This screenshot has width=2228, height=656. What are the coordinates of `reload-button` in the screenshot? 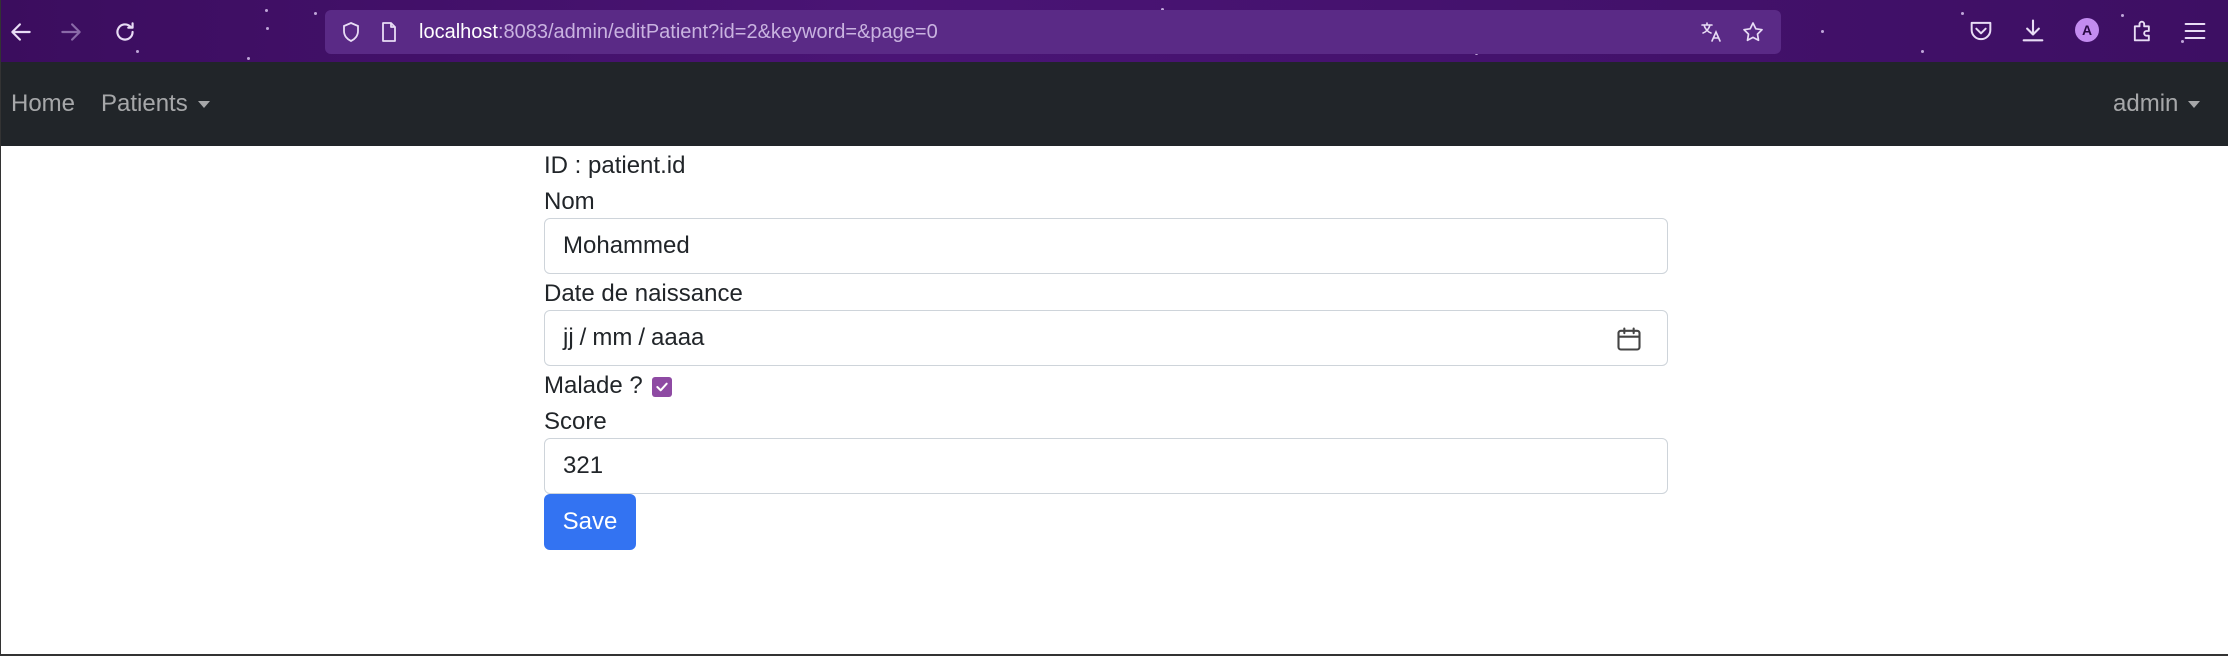 It's located at (125, 32).